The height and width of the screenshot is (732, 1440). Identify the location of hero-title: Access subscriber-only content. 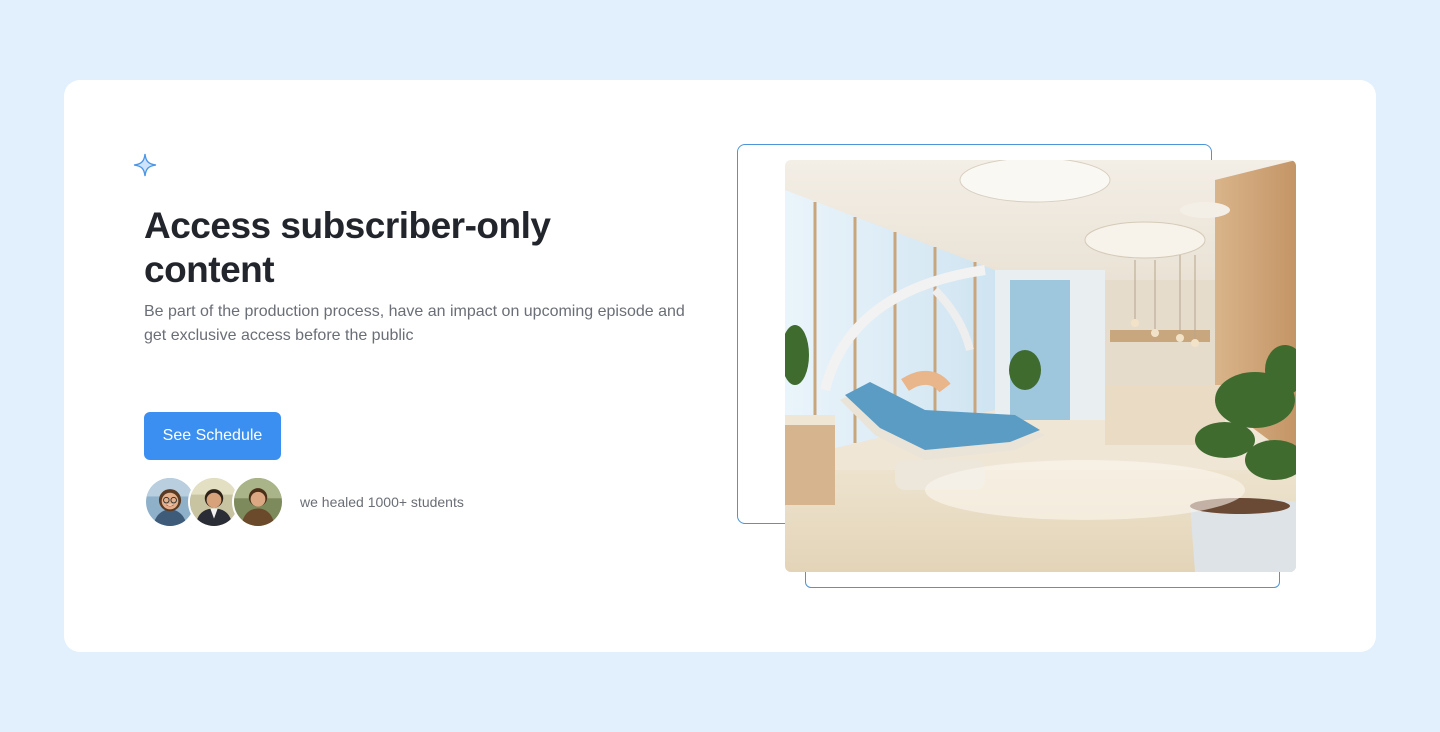
(347, 247).